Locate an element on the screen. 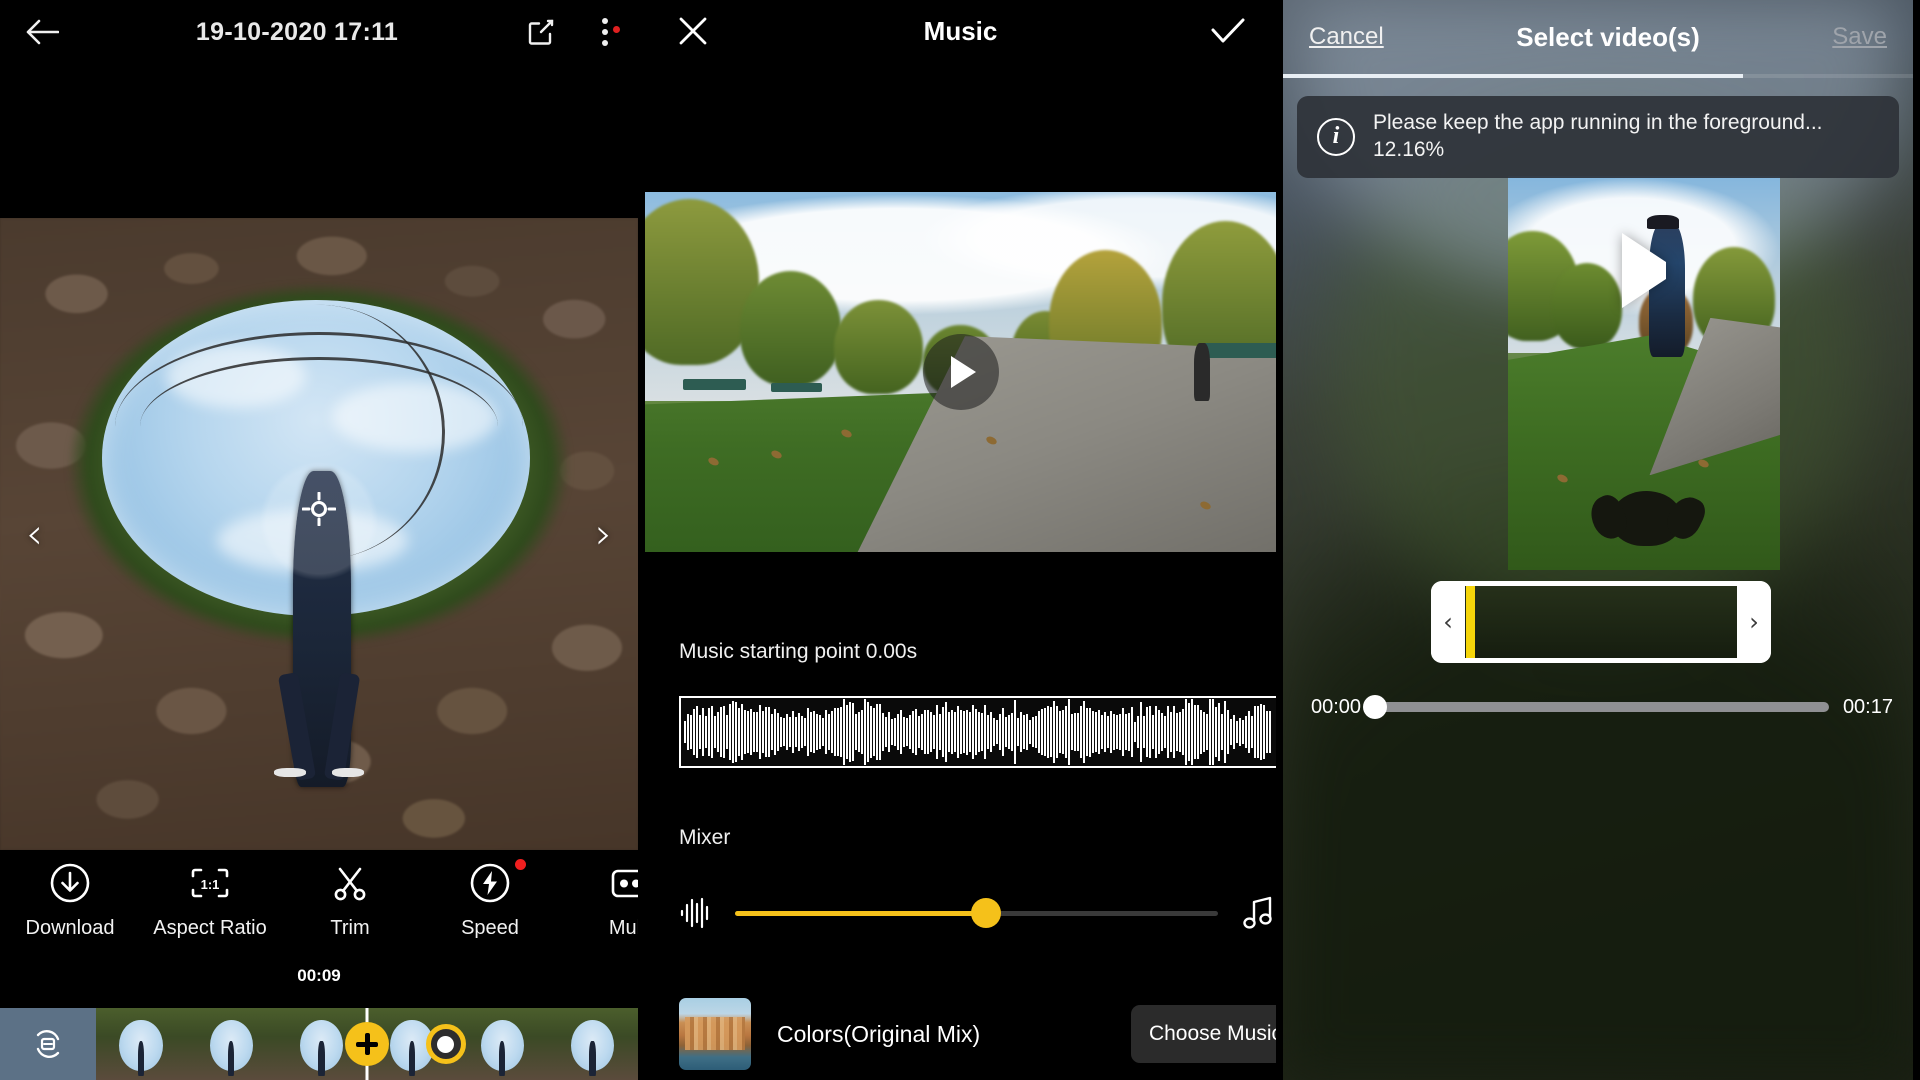  check-glyph is located at coordinates (1228, 30).